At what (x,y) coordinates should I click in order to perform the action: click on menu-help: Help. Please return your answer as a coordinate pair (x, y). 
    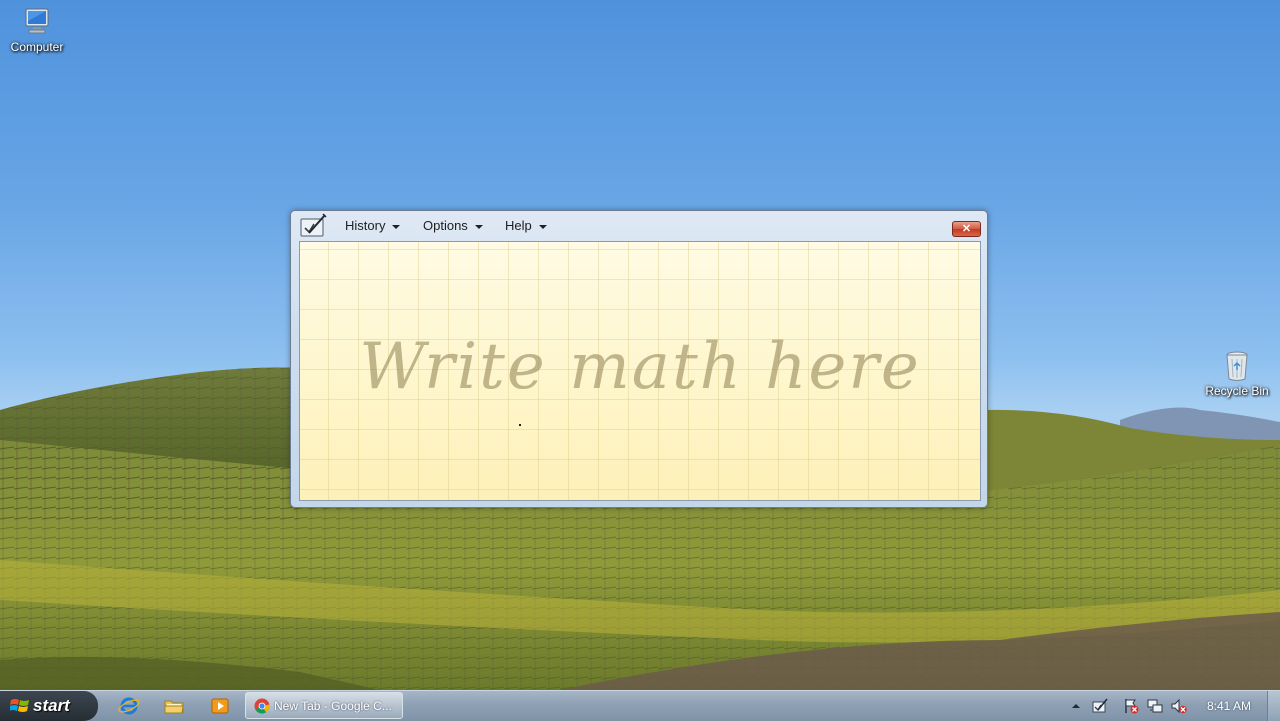
    Looking at the image, I should click on (526, 225).